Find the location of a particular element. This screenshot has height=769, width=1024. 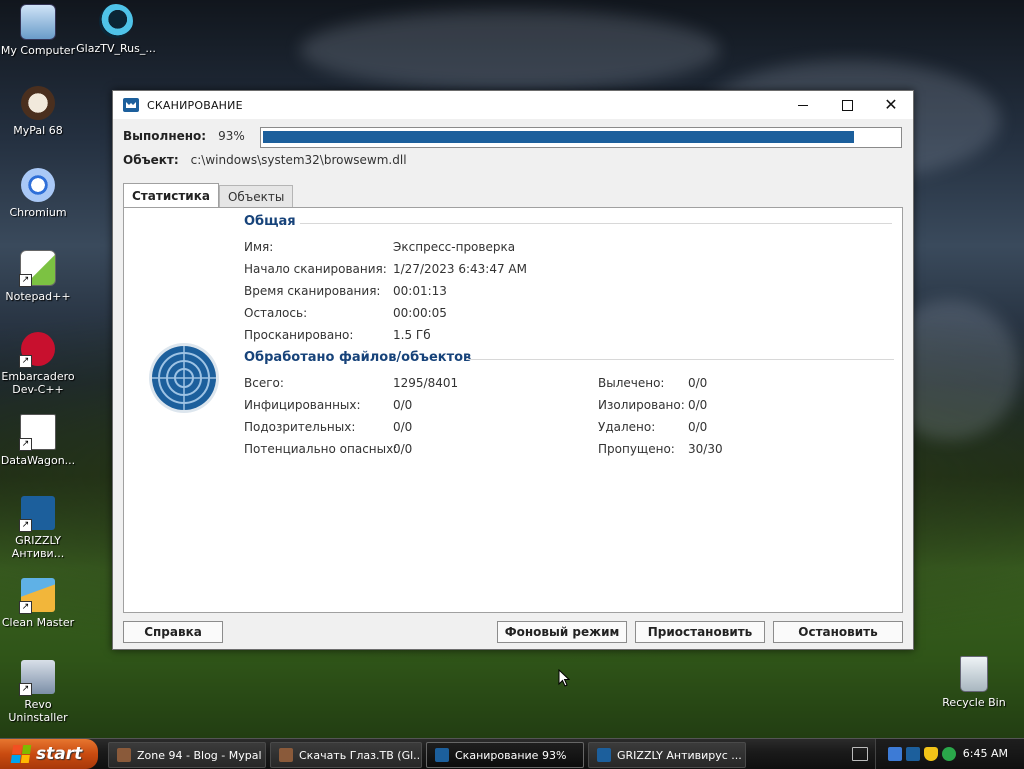

grizzly-logo-icon is located at coordinates (131, 105).